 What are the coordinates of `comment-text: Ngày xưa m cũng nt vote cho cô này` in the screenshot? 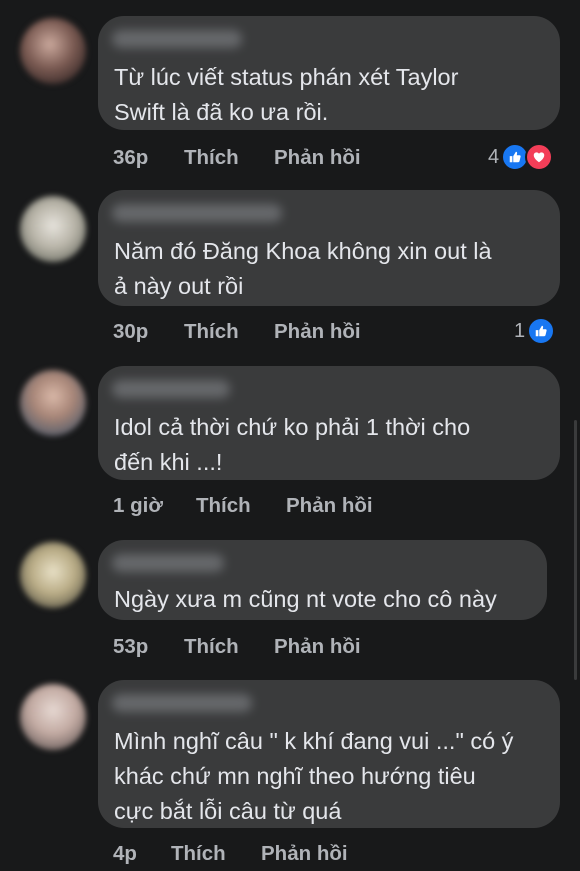 It's located at (305, 599).